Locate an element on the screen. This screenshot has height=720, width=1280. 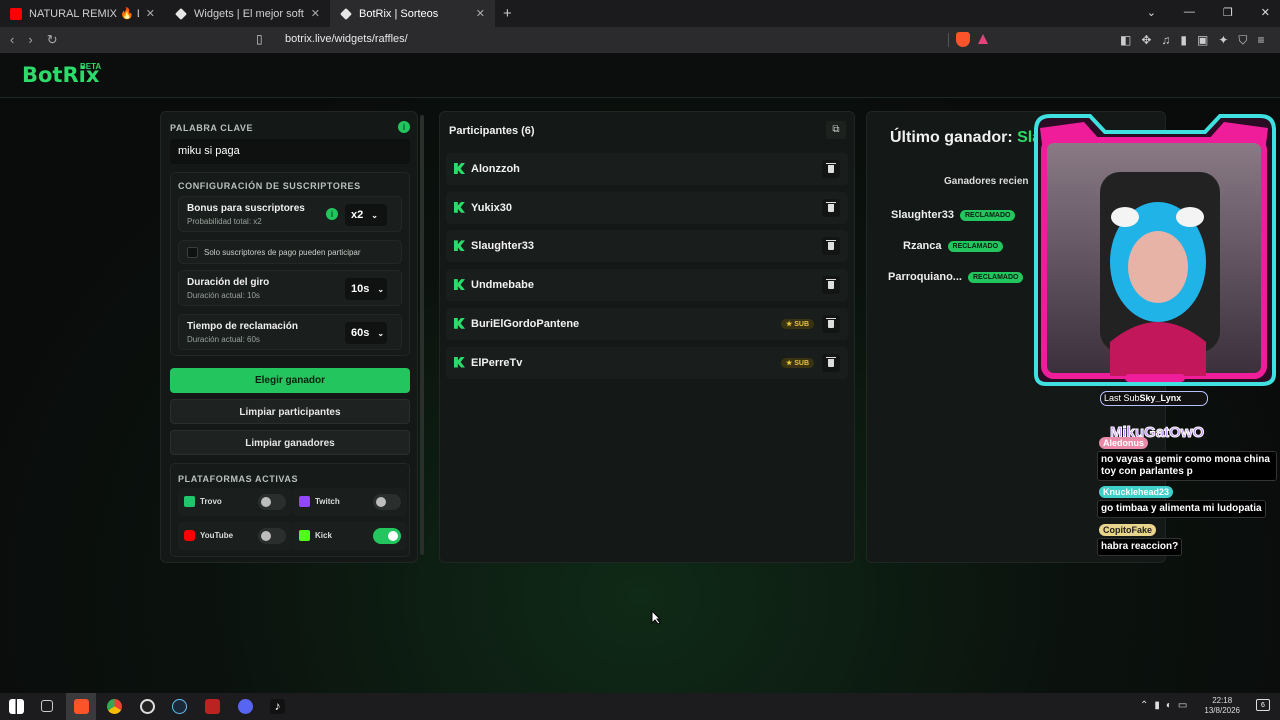
clear-winners-button: Limpiar ganadores is located at coordinates (290, 442).